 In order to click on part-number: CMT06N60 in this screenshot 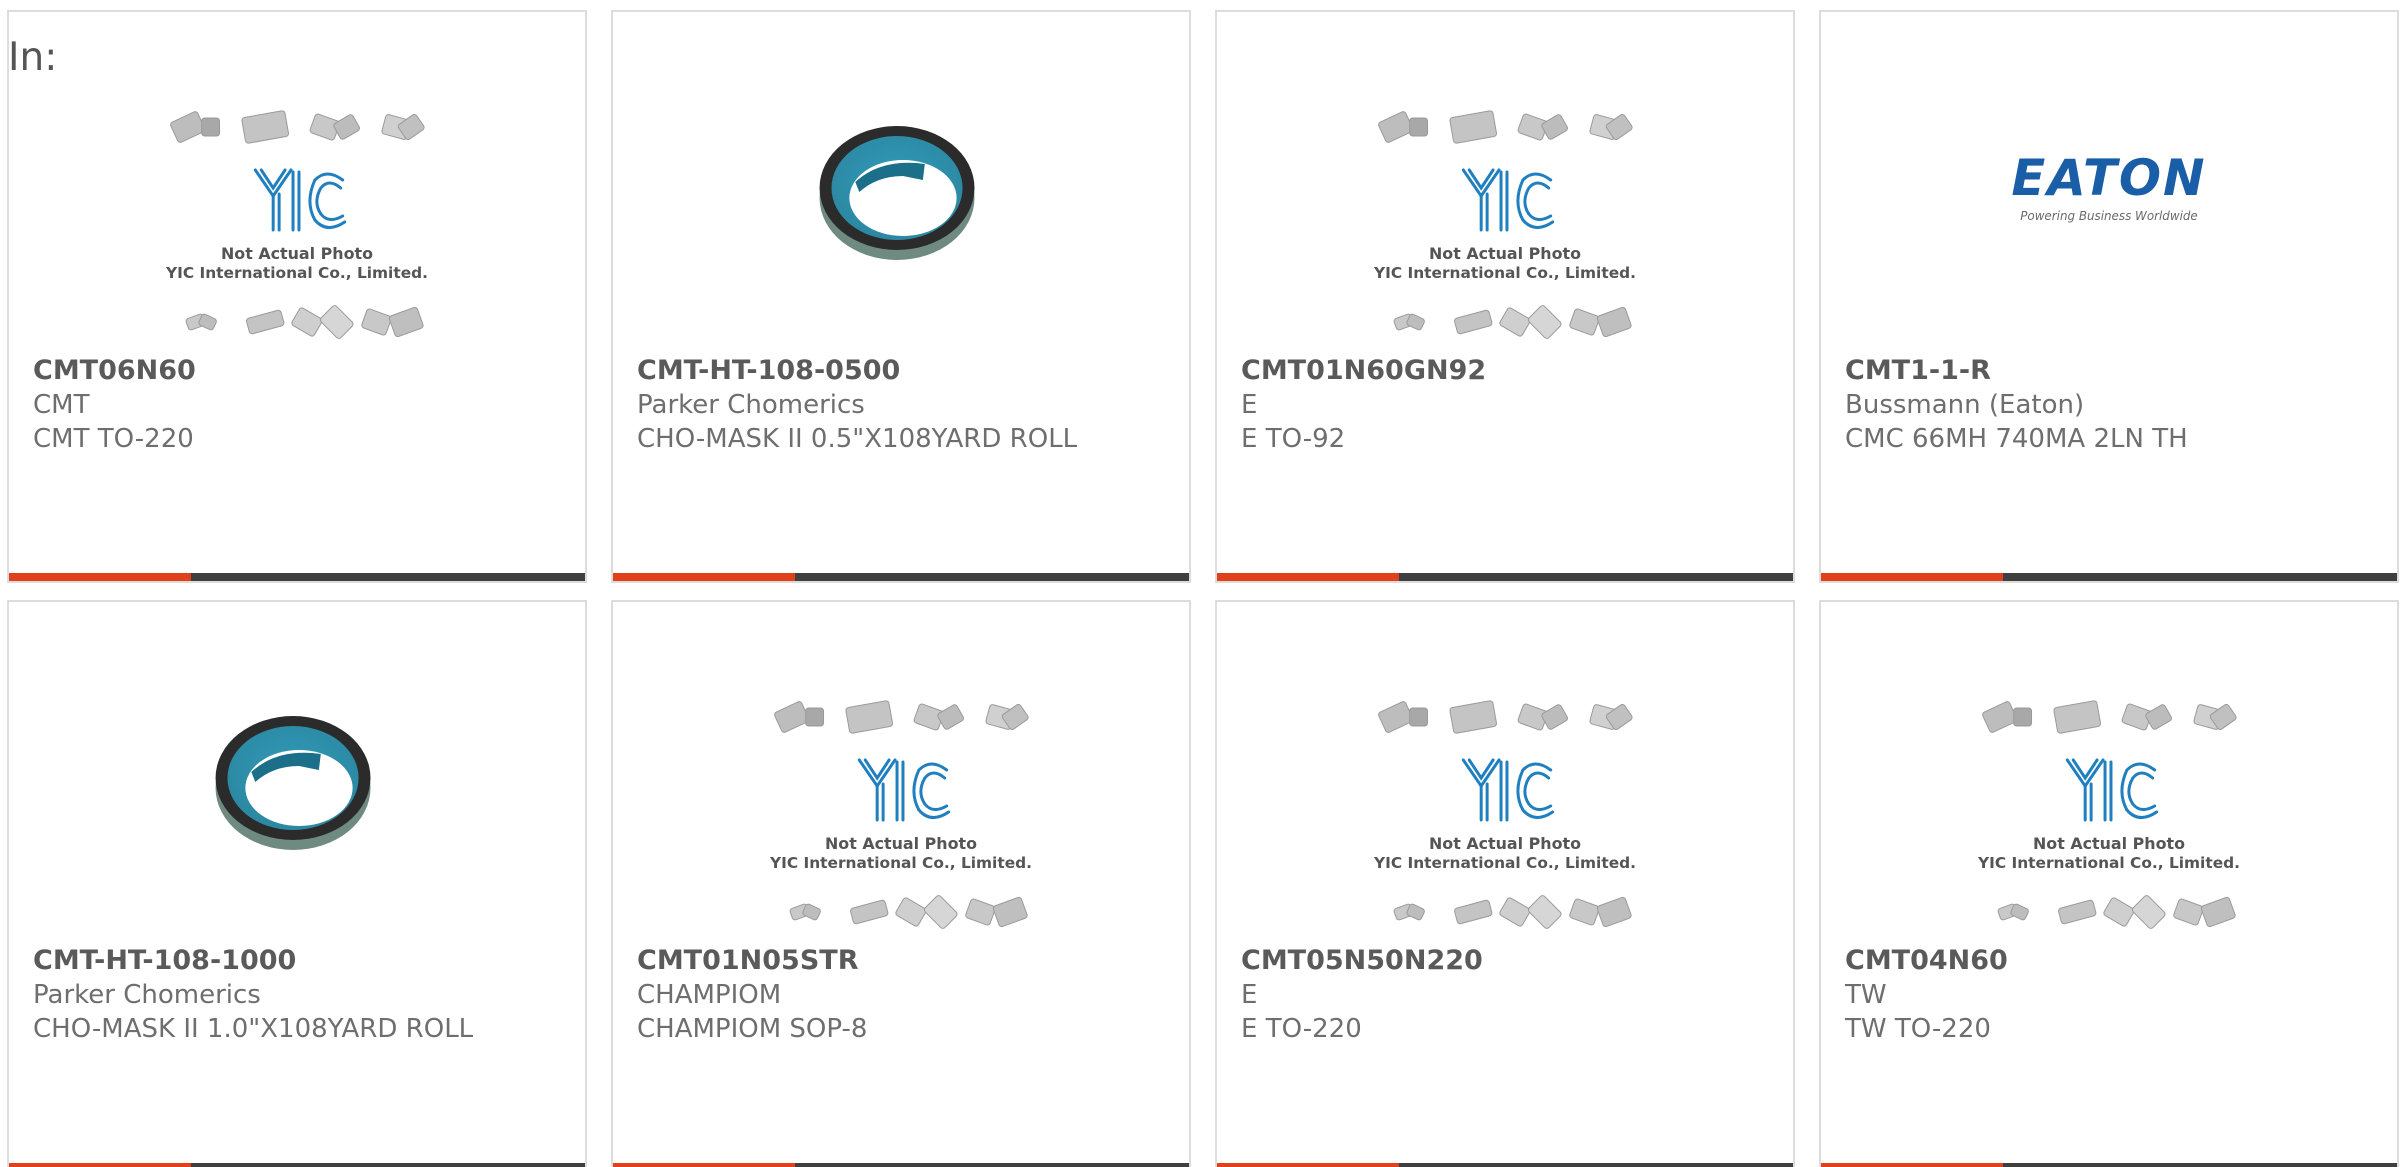, I will do `click(297, 371)`.